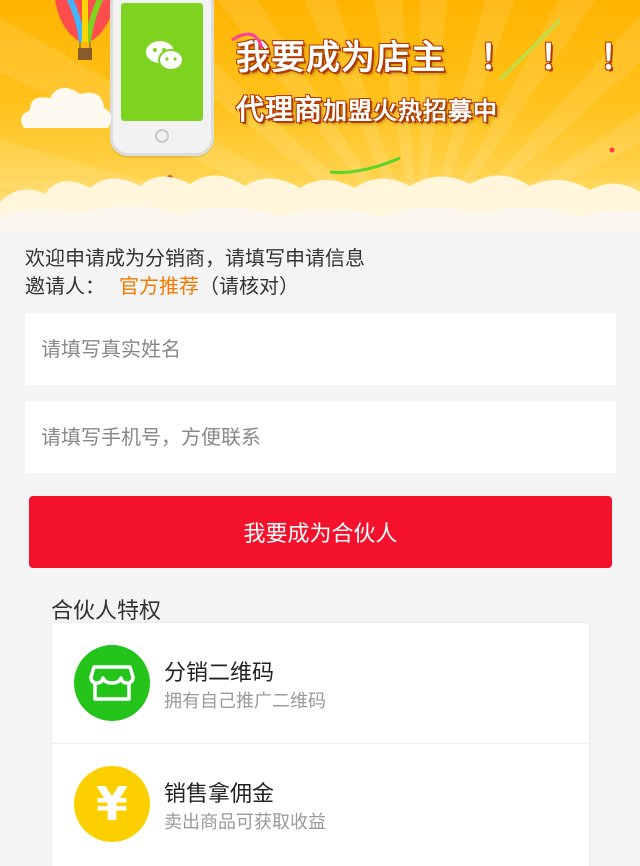 Image resolution: width=640 pixels, height=866 pixels. What do you see at coordinates (249, 286) in the screenshot?
I see `inviter-note: （请核对）` at bounding box center [249, 286].